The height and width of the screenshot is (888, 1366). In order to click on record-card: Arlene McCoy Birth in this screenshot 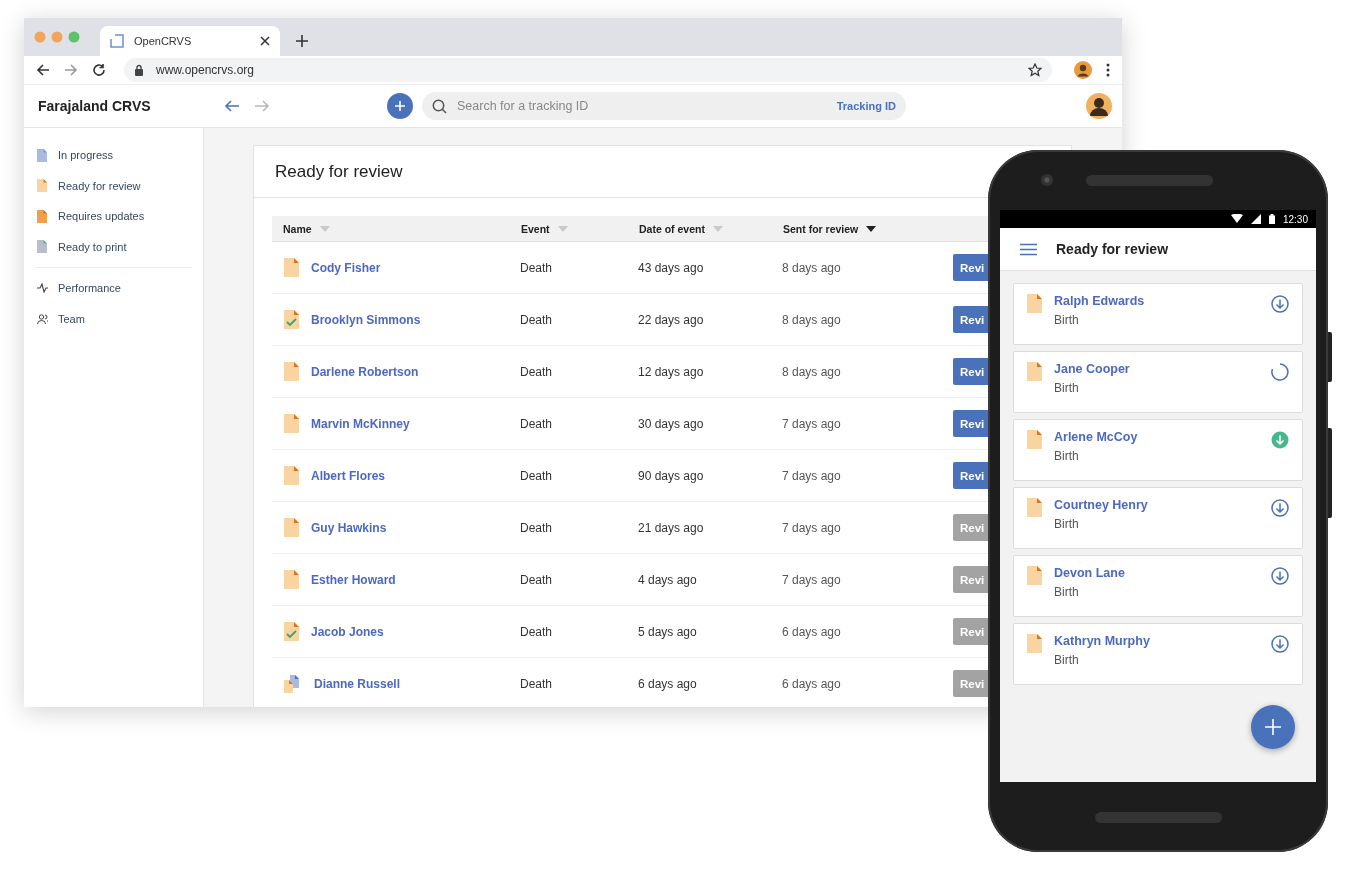, I will do `click(1158, 450)`.